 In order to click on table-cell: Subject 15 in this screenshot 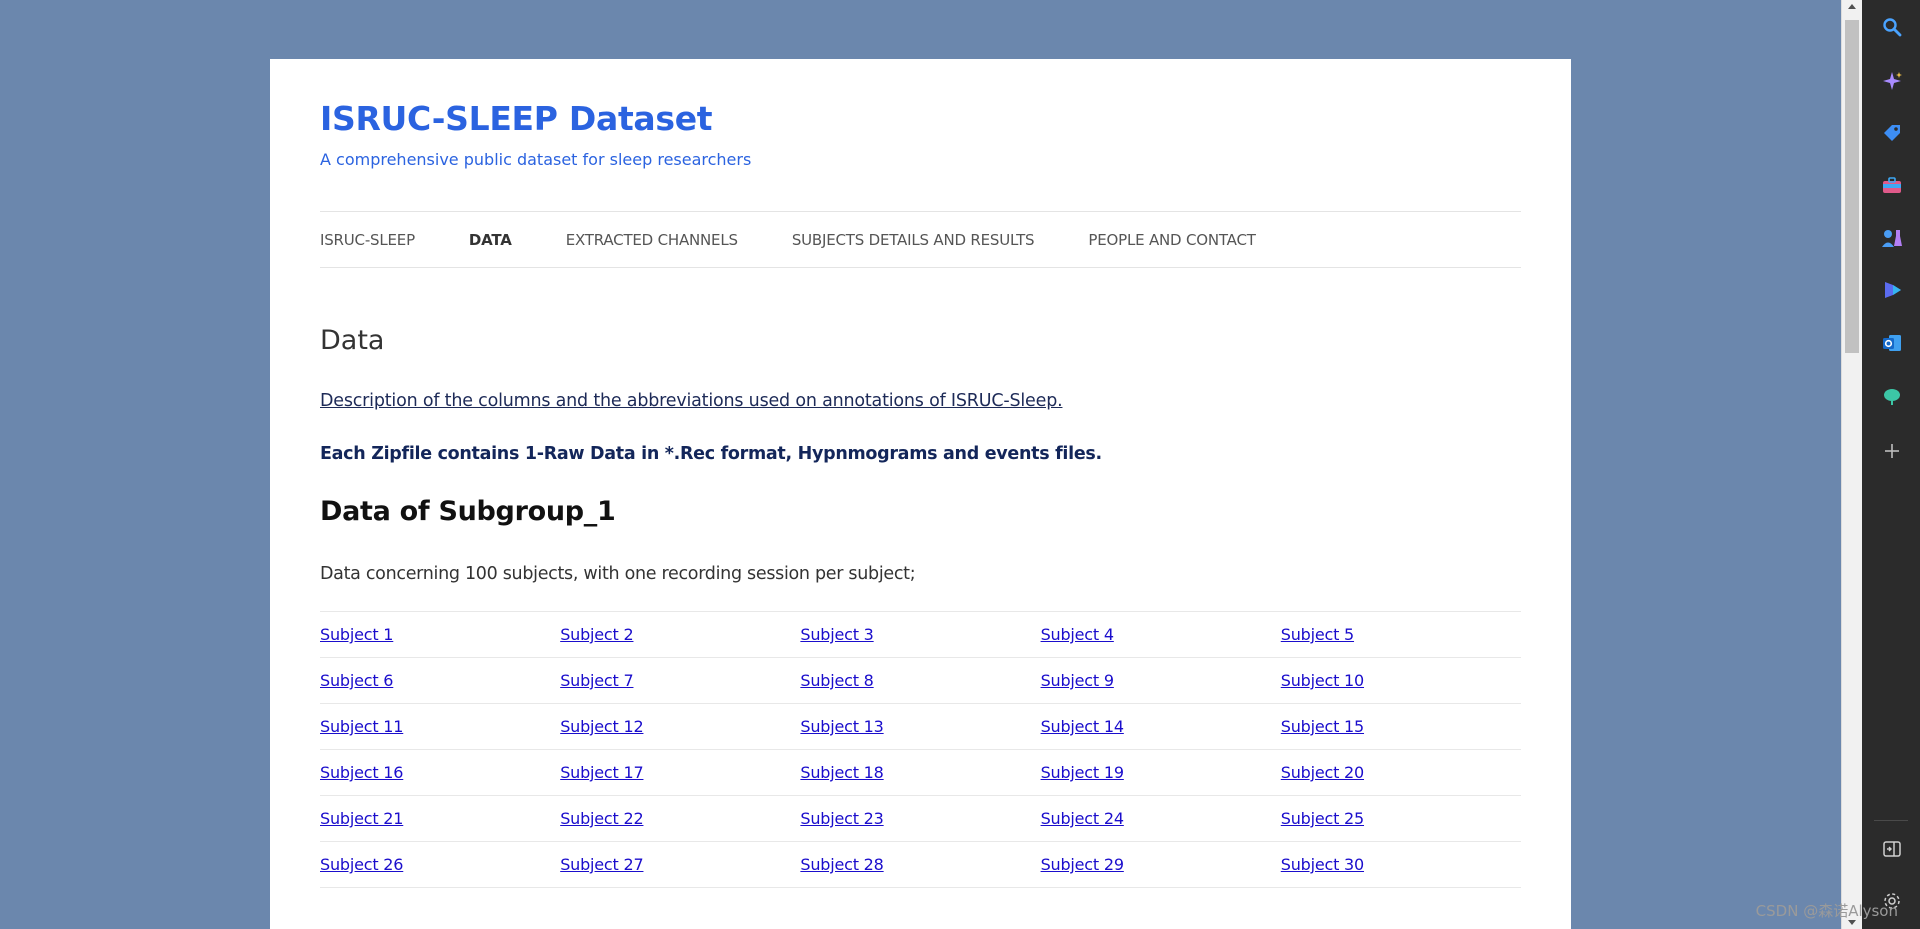, I will do `click(1400, 726)`.